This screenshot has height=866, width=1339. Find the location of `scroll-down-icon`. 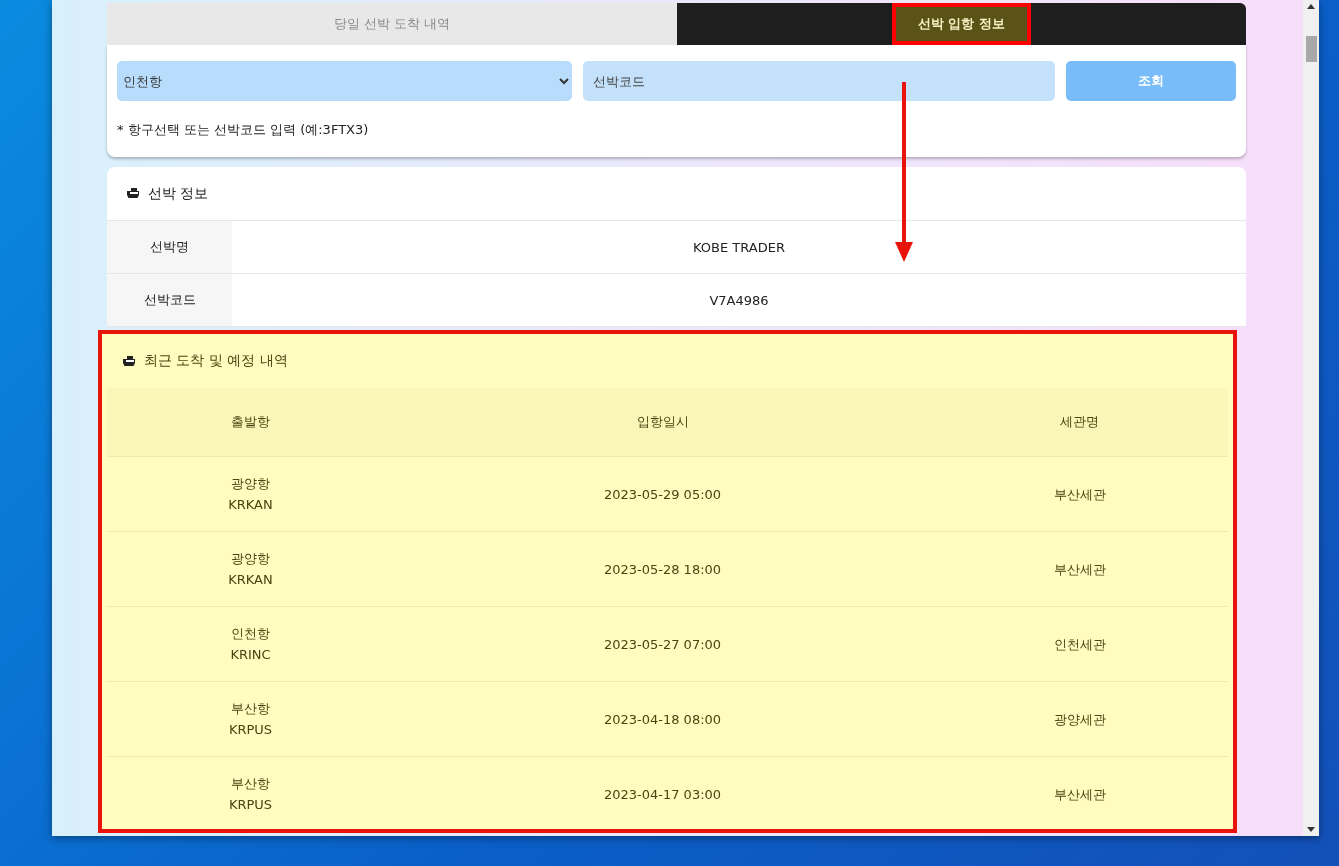

scroll-down-icon is located at coordinates (1311, 829).